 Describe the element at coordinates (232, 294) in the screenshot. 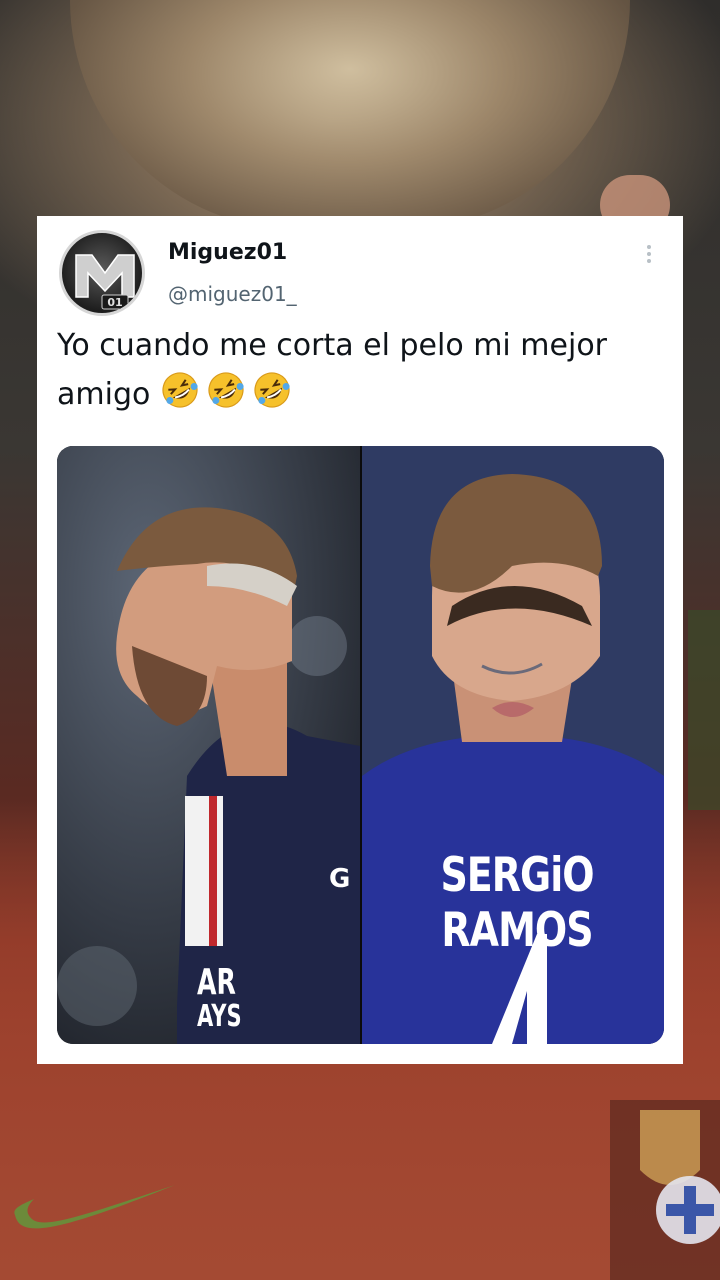

I see `user-handle: @miguez01_` at that location.